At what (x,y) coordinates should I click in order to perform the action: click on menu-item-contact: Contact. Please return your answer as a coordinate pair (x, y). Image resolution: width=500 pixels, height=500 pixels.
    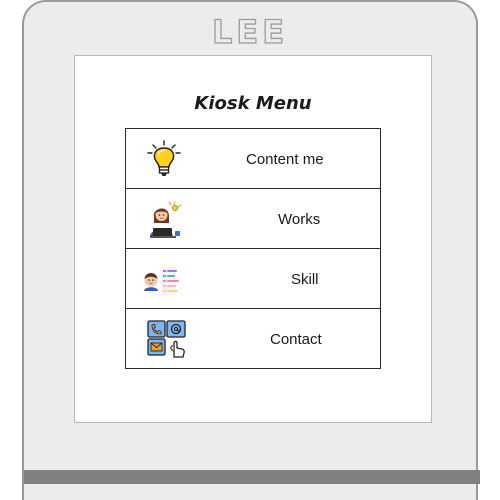
    Looking at the image, I should click on (253, 338).